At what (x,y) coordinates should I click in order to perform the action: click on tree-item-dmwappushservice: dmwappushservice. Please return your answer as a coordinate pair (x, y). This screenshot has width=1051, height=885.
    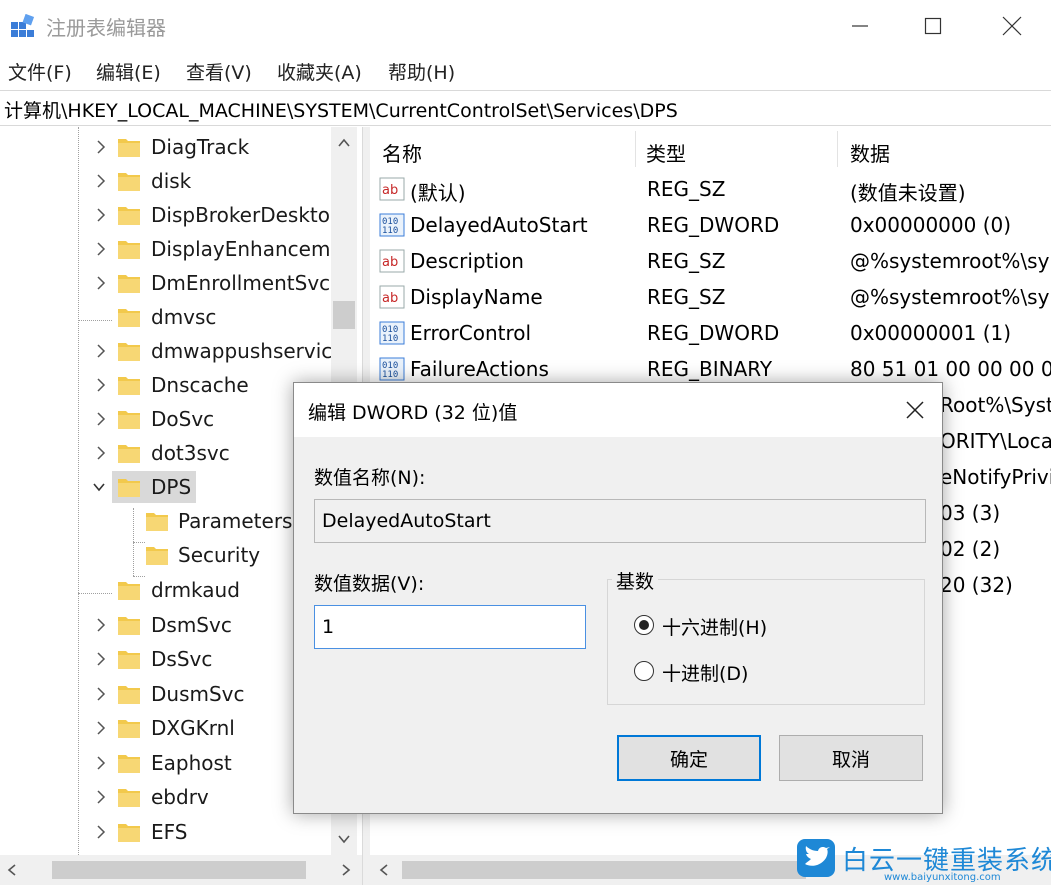
    Looking at the image, I should click on (172, 351).